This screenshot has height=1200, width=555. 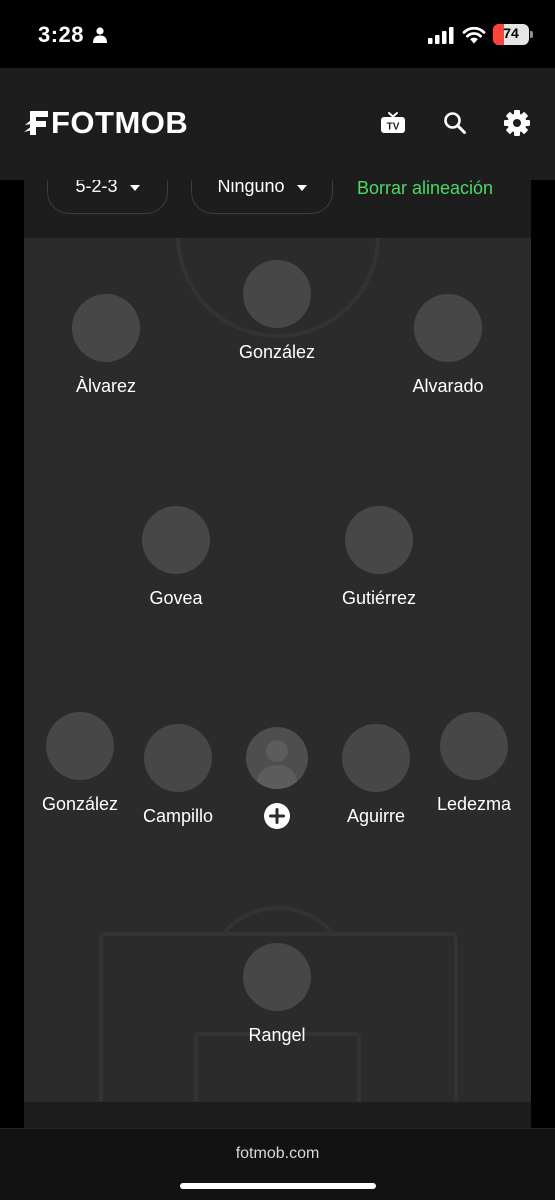 What do you see at coordinates (277, 1164) in the screenshot?
I see `browser-url-bar: fotmob.com` at bounding box center [277, 1164].